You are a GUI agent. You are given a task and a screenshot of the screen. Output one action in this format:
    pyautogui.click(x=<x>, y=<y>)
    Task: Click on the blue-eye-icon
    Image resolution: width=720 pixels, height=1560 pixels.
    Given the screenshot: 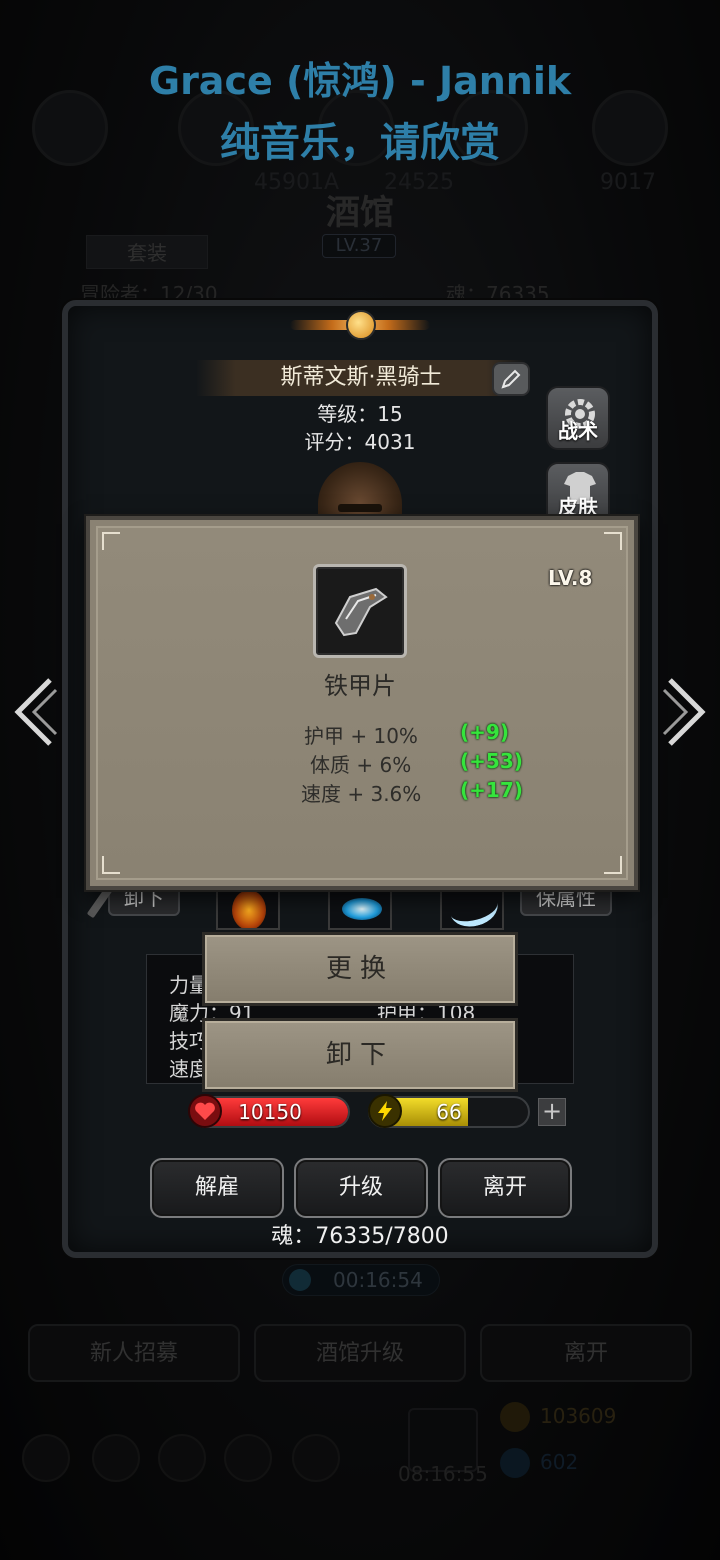 What is the action you would take?
    pyautogui.click(x=362, y=909)
    